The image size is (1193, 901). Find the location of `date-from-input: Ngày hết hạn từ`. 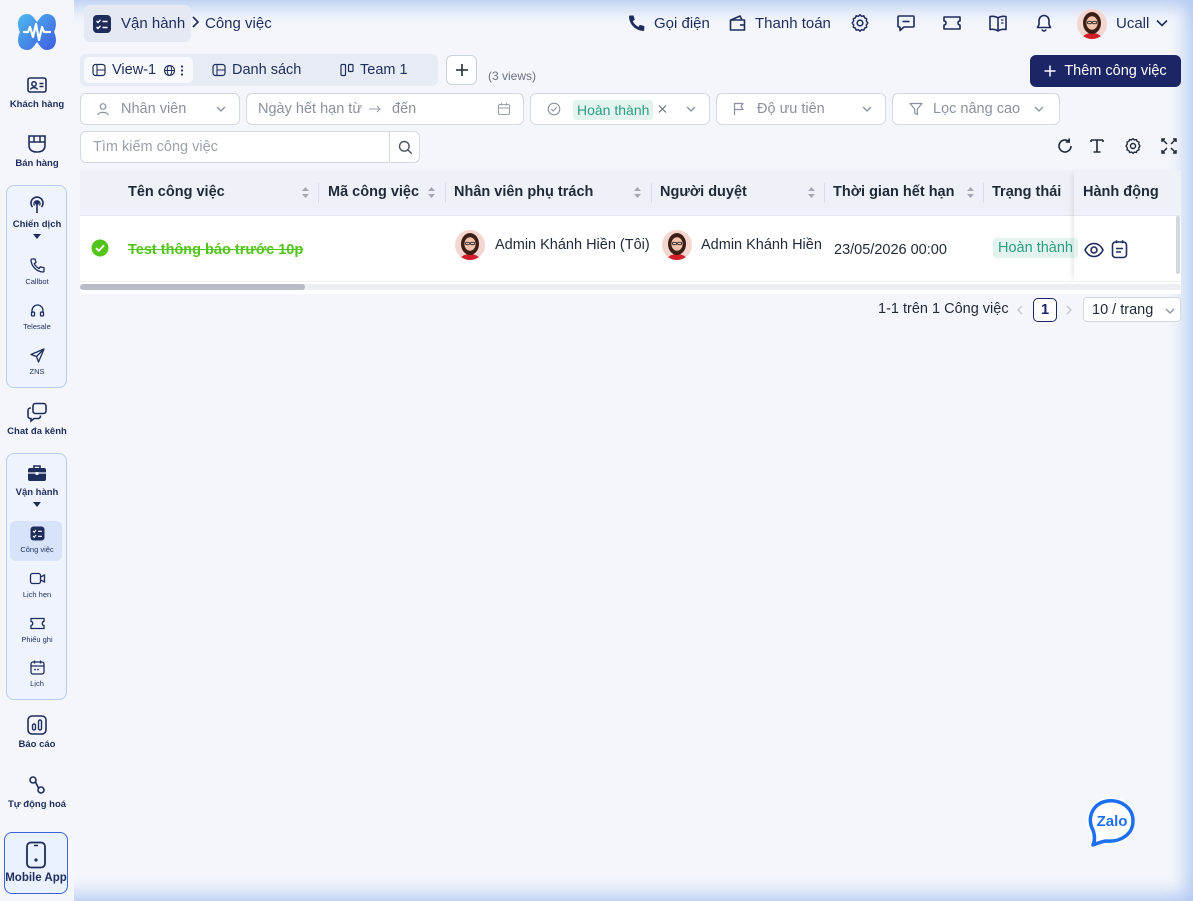

date-from-input: Ngày hết hạn từ is located at coordinates (310, 109).